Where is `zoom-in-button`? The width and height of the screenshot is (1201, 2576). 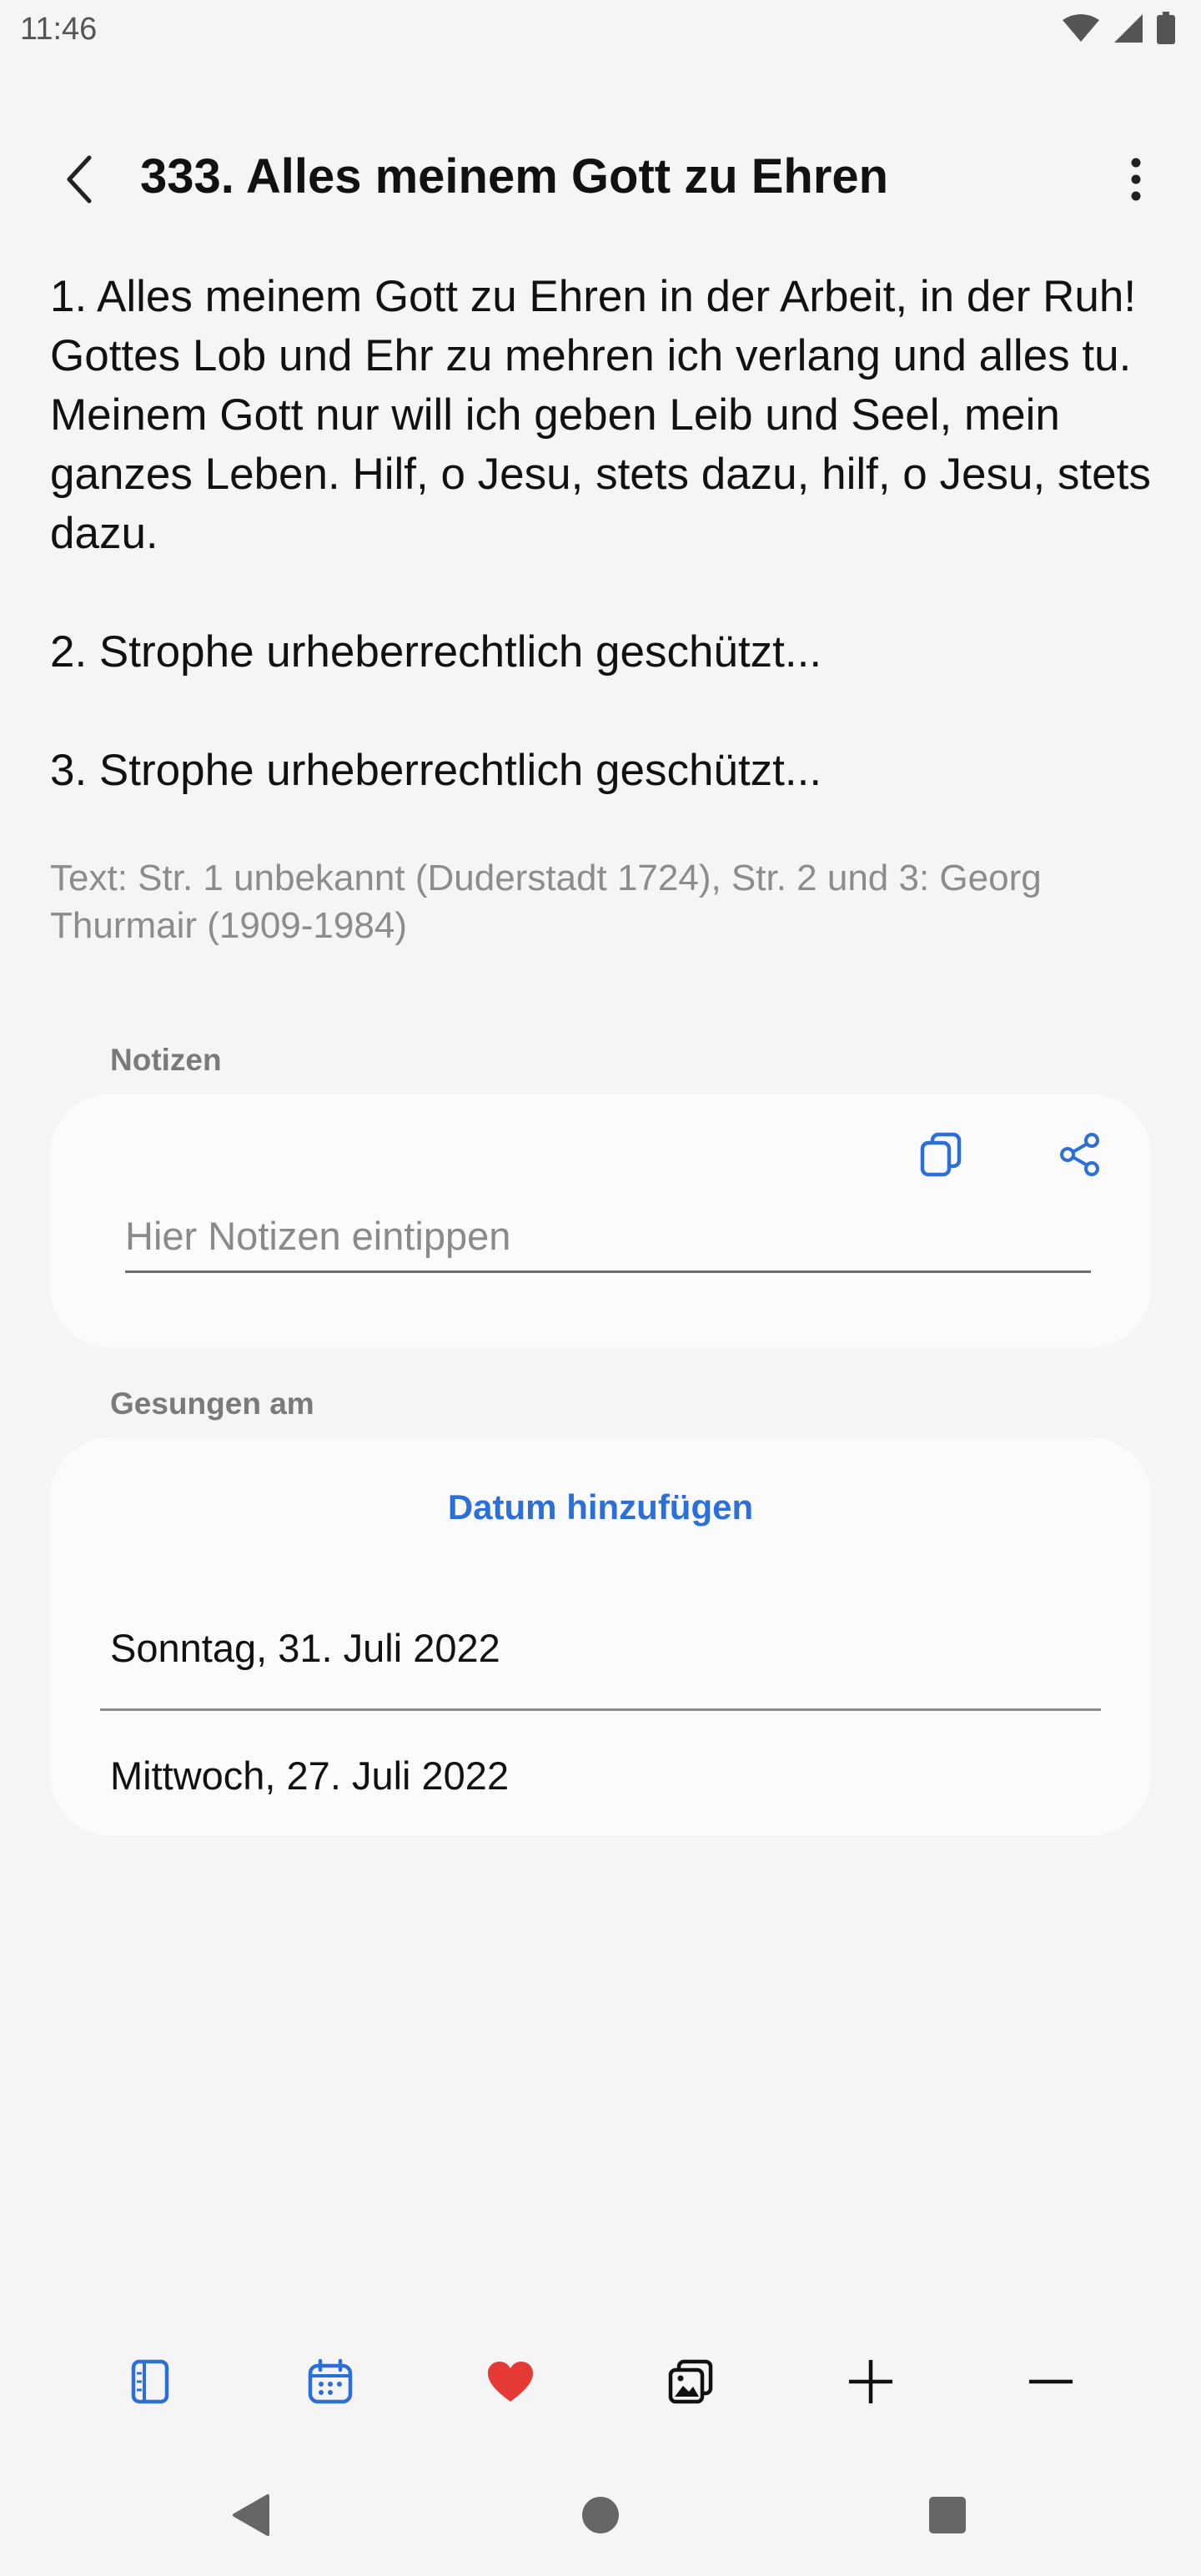
zoom-in-button is located at coordinates (871, 2381).